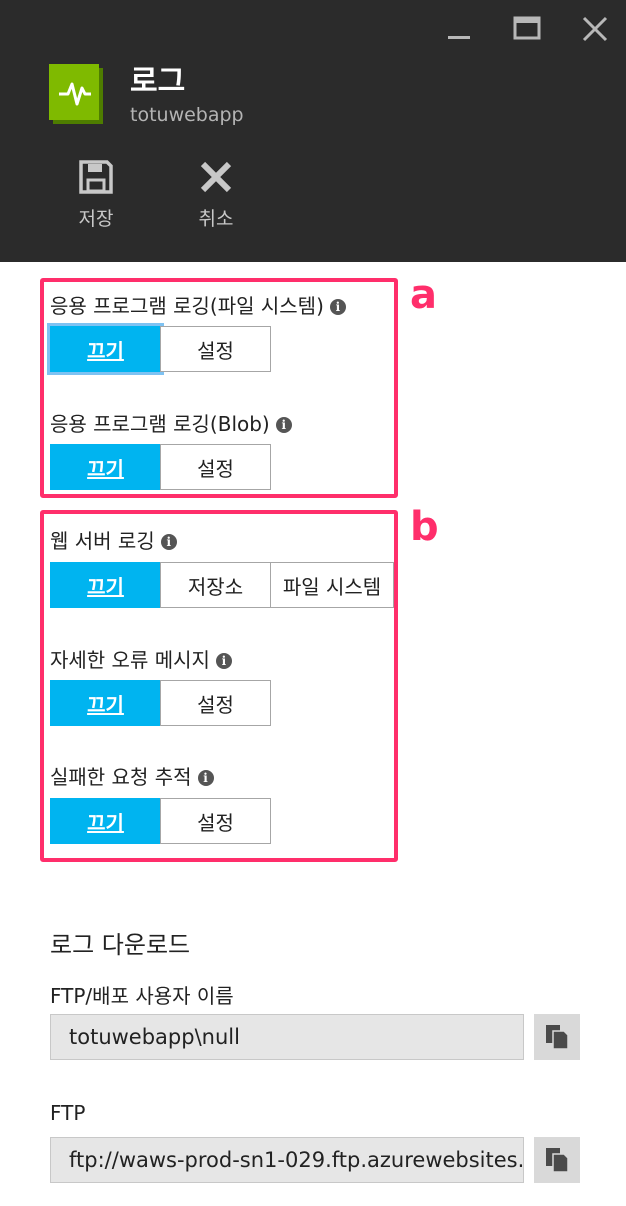  Describe the element at coordinates (141, 658) in the screenshot. I see `detailed-errors-label: 자세한 오류 메시지 i` at that location.